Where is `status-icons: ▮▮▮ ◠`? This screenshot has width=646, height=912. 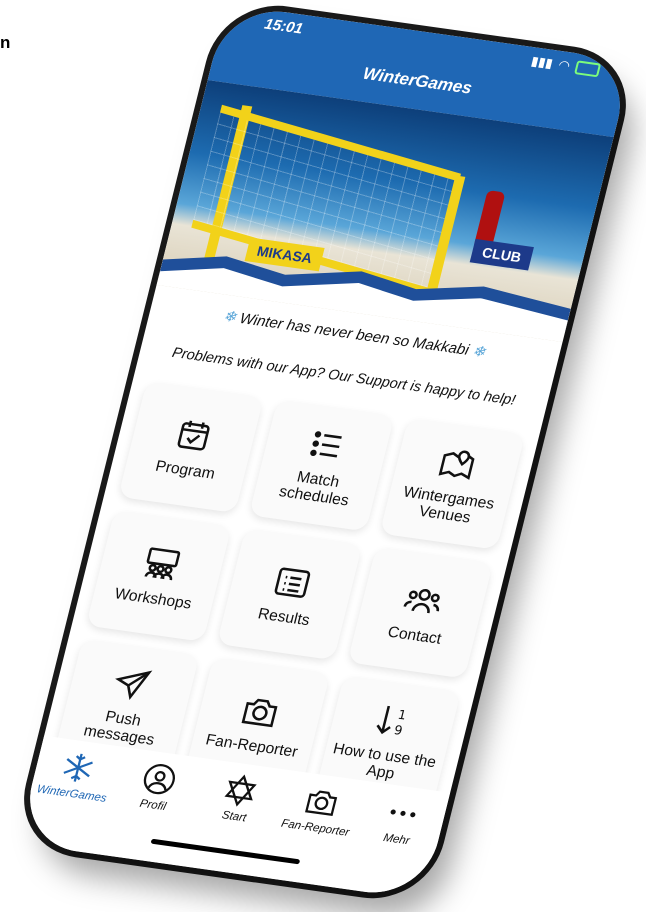 status-icons: ▮▮▮ ◠ is located at coordinates (565, 65).